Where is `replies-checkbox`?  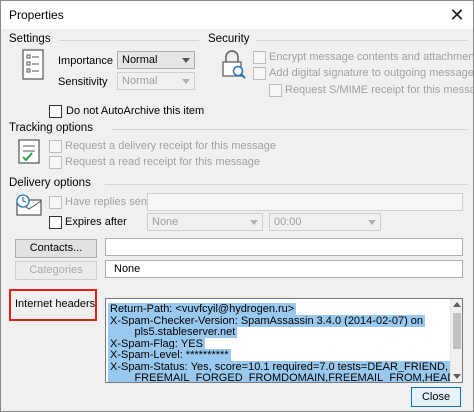 replies-checkbox is located at coordinates (55, 202).